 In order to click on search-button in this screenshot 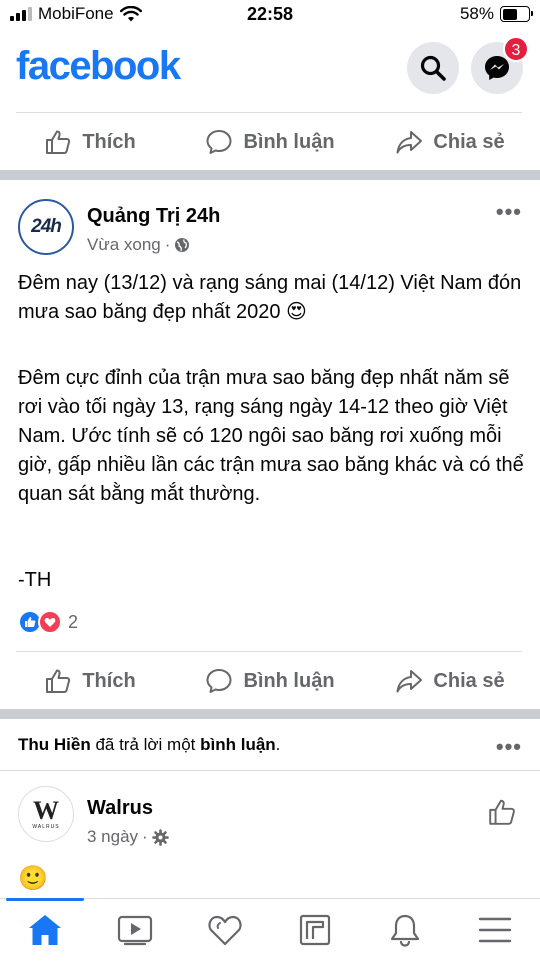, I will do `click(433, 68)`.